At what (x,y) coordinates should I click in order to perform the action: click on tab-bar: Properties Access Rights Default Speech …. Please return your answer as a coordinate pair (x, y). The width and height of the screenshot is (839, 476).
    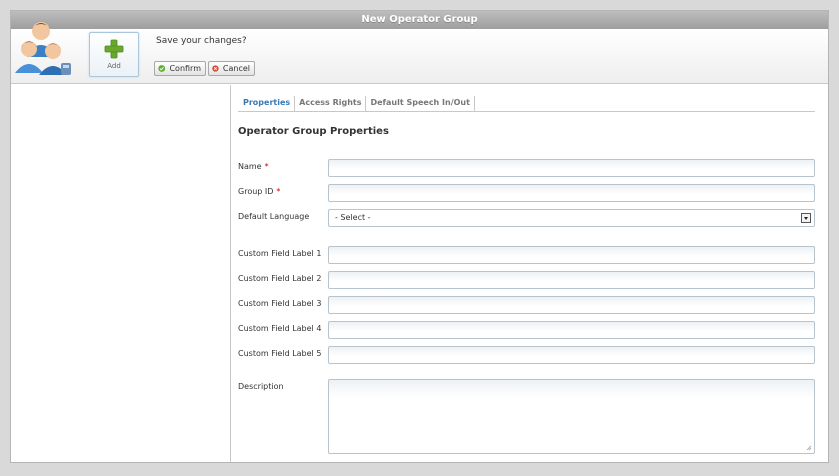
    Looking at the image, I should click on (526, 102).